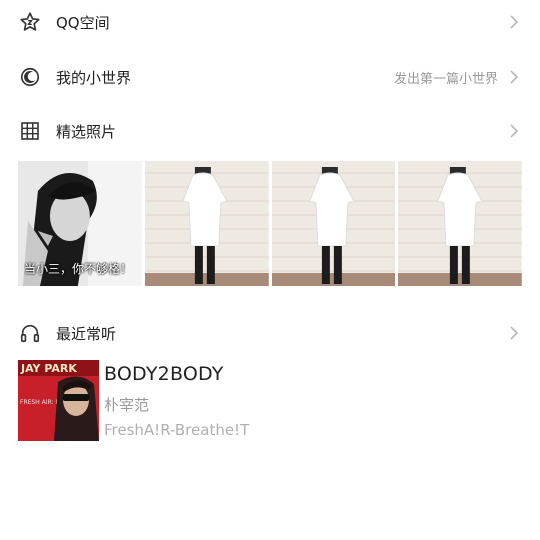  Describe the element at coordinates (80, 223) in the screenshot. I see `photo-thumbnail: 当小三，你不够格！` at that location.